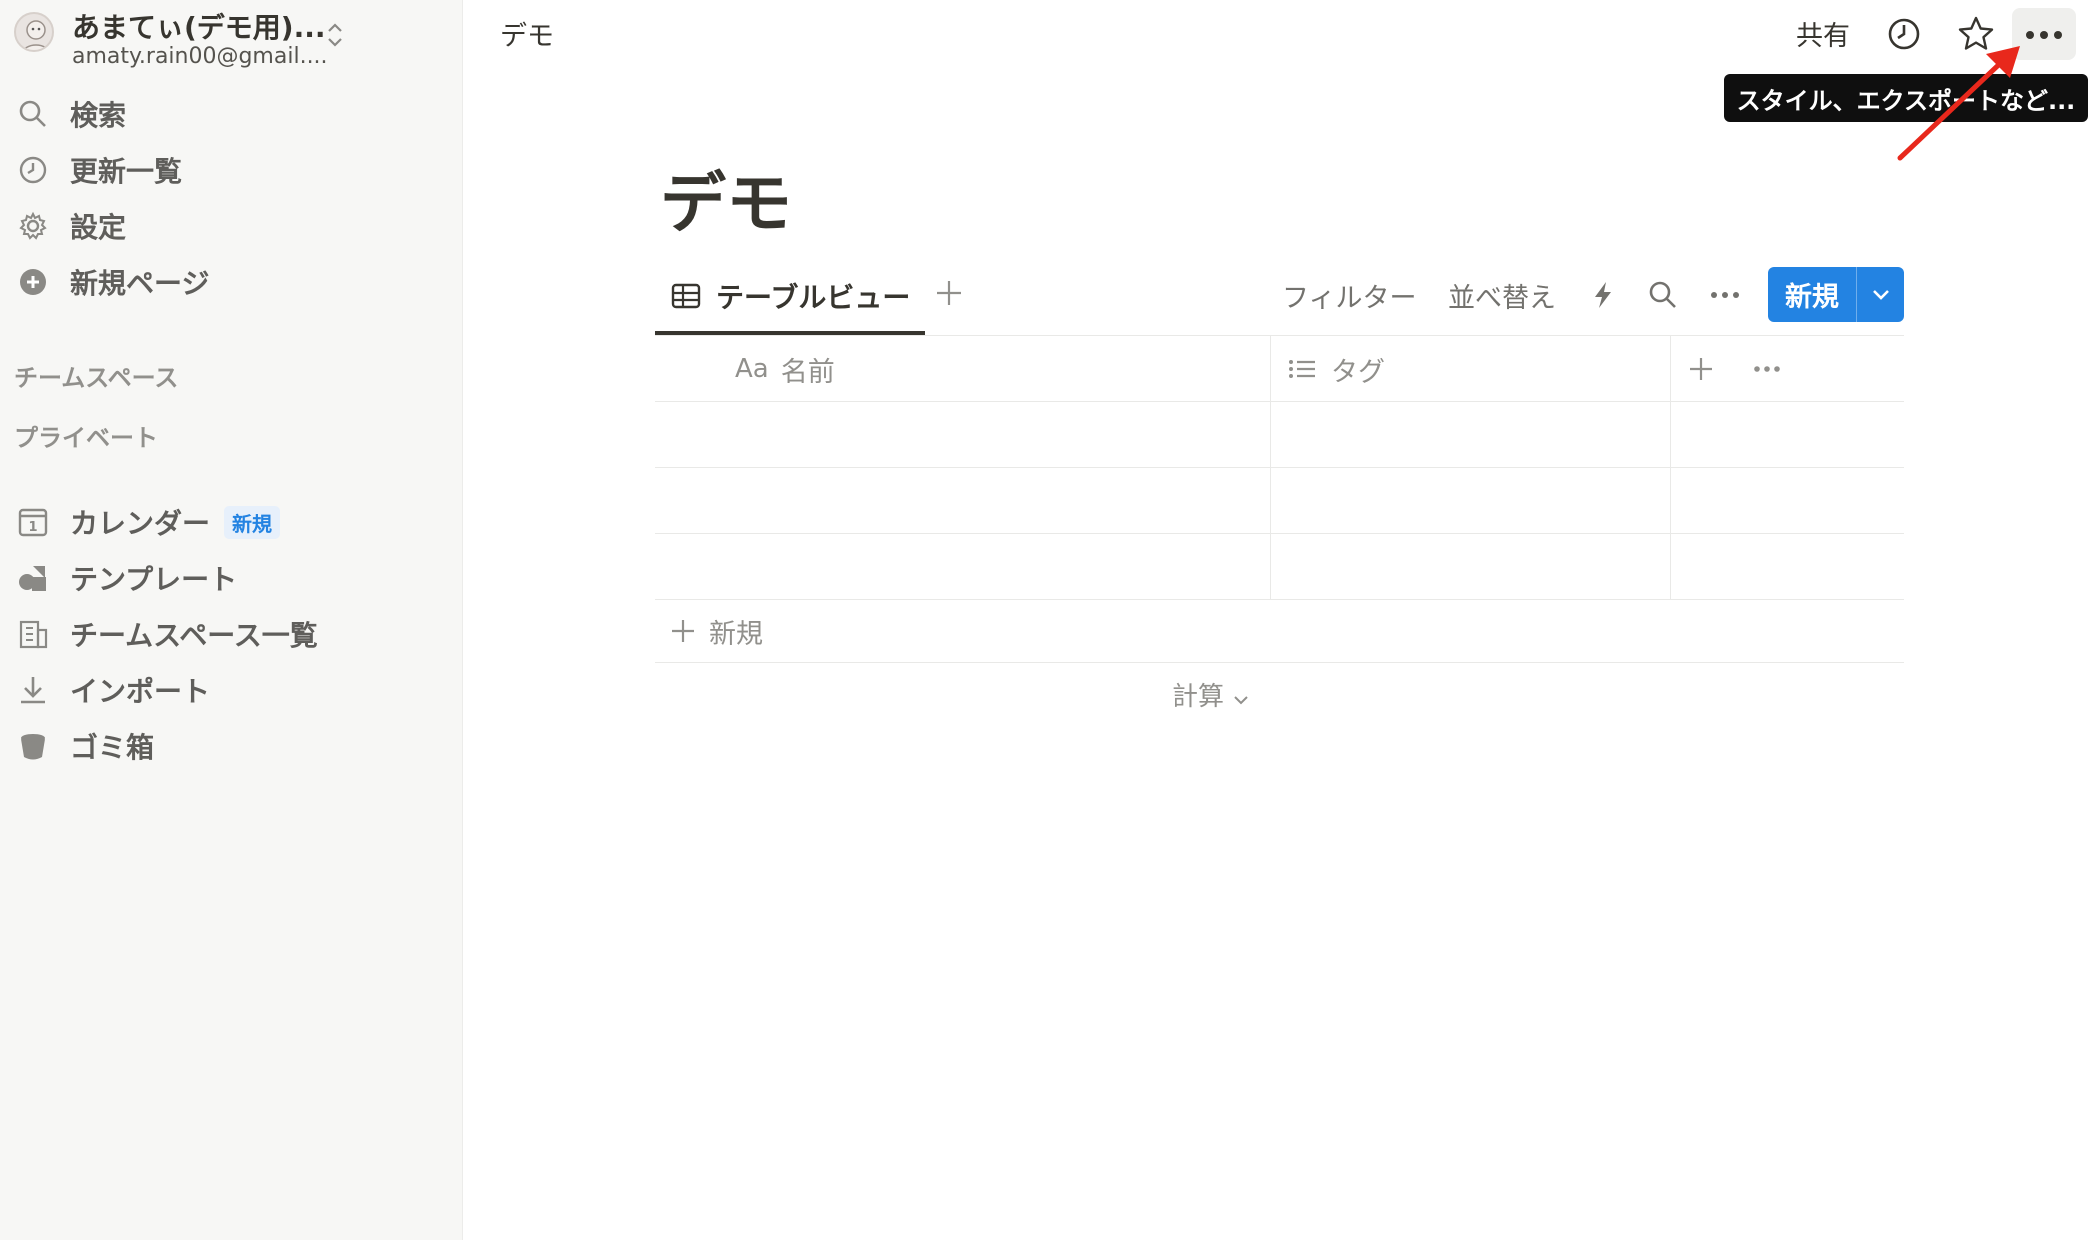 The image size is (2092, 1240). What do you see at coordinates (86, 435) in the screenshot?
I see `section-private: プライベート` at bounding box center [86, 435].